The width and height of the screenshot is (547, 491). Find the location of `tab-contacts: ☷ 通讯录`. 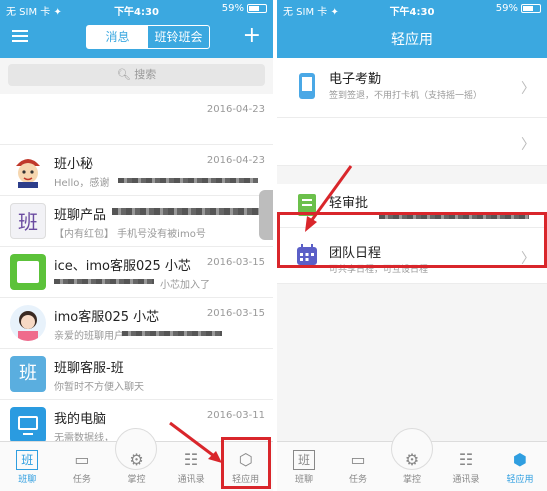

tab-contacts: ☷ 通讯录 is located at coordinates (466, 466).